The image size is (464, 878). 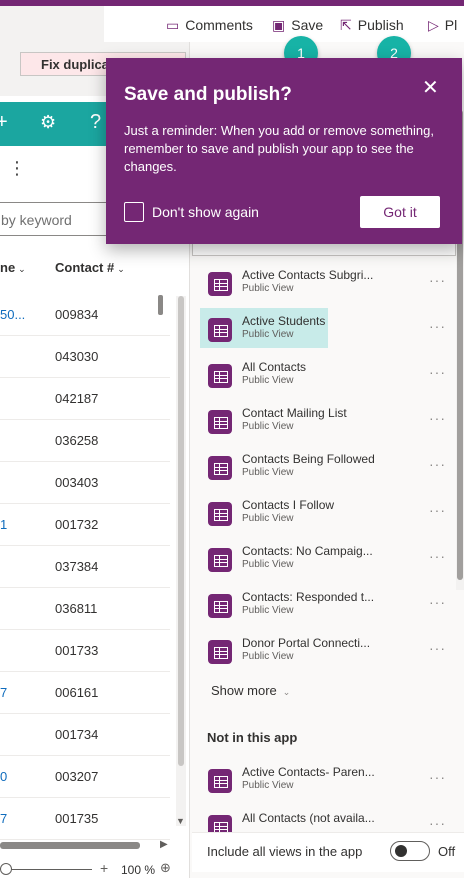 What do you see at coordinates (85, 525) in the screenshot?
I see `table-row: 1 001732` at bounding box center [85, 525].